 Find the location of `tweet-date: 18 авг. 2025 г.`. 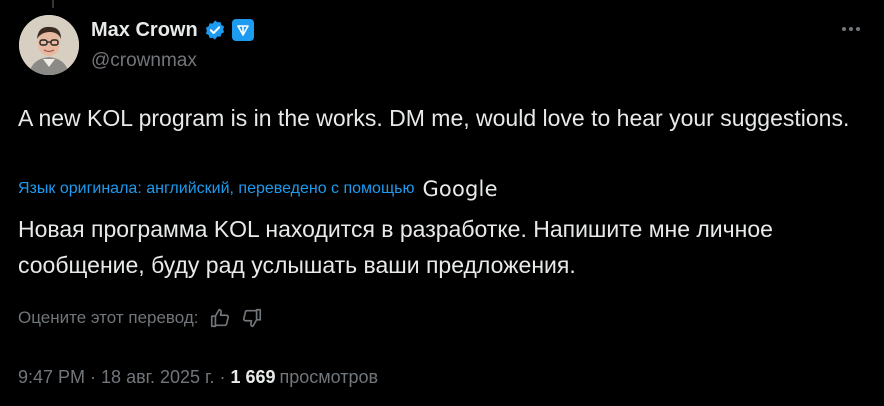

tweet-date: 18 авг. 2025 г. is located at coordinates (157, 377).